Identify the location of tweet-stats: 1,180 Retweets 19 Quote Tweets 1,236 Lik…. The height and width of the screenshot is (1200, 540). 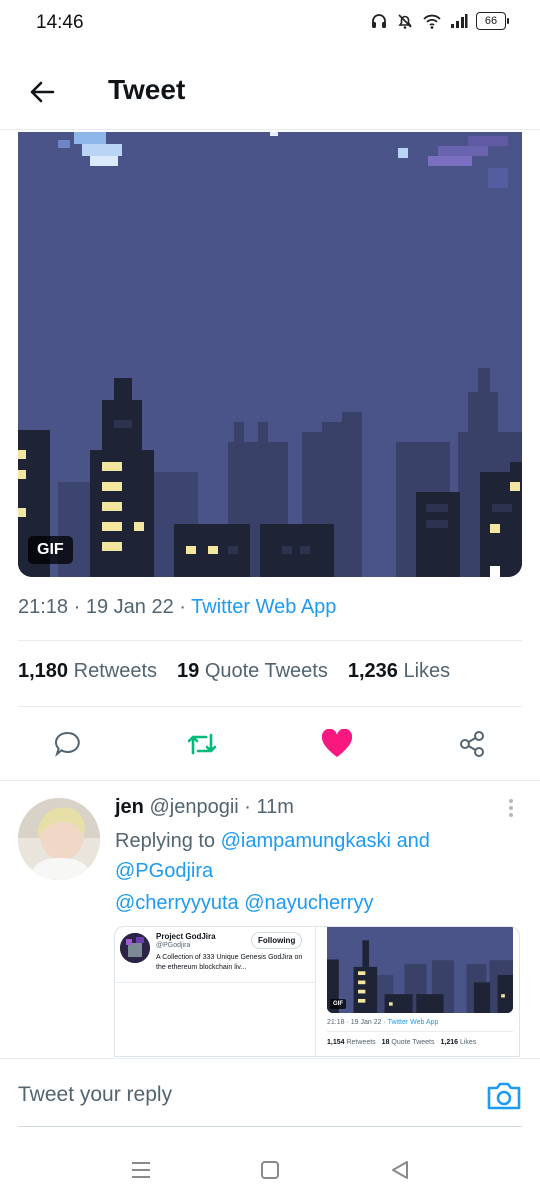
(234, 671).